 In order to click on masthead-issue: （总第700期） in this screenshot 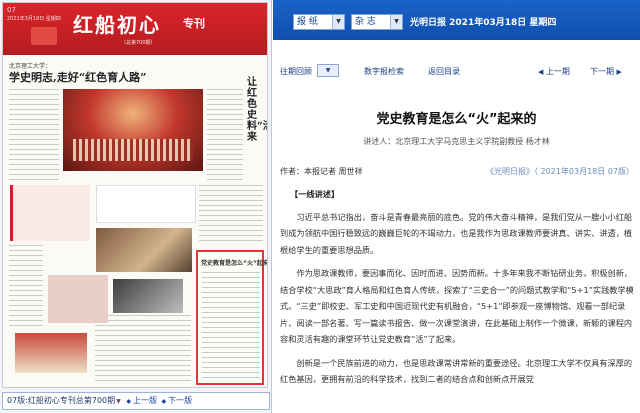, I will do `click(138, 43)`.